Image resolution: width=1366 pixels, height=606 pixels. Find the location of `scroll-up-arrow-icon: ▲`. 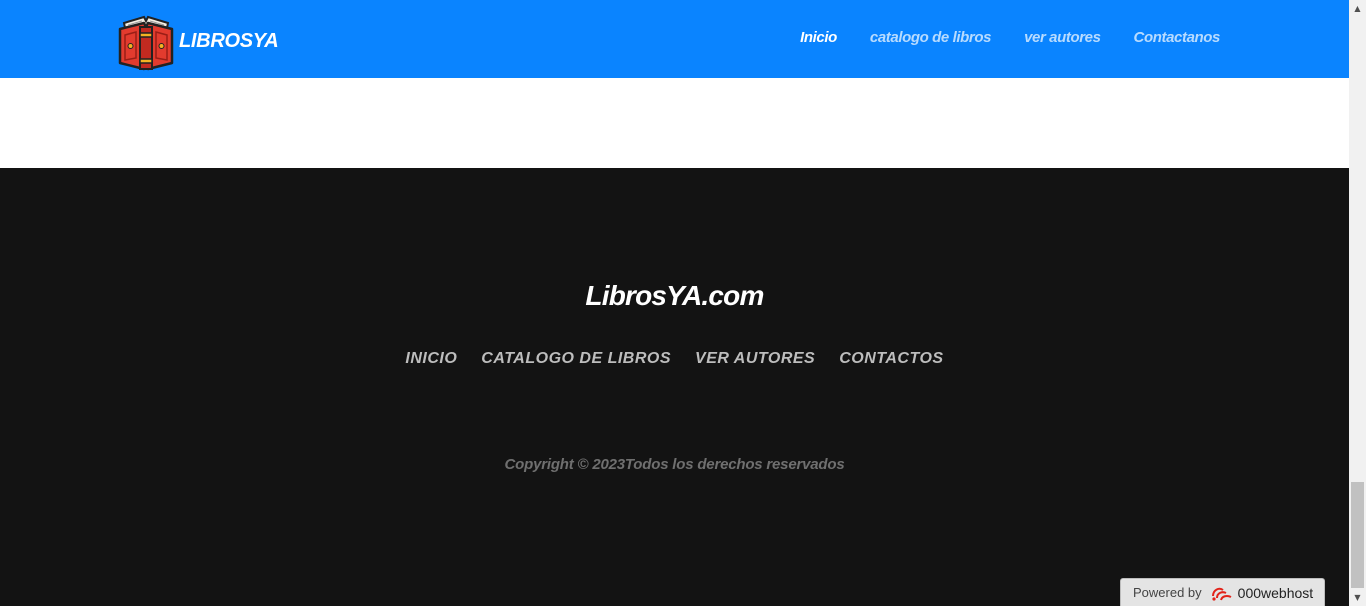

scroll-up-arrow-icon: ▲ is located at coordinates (1357, 8).